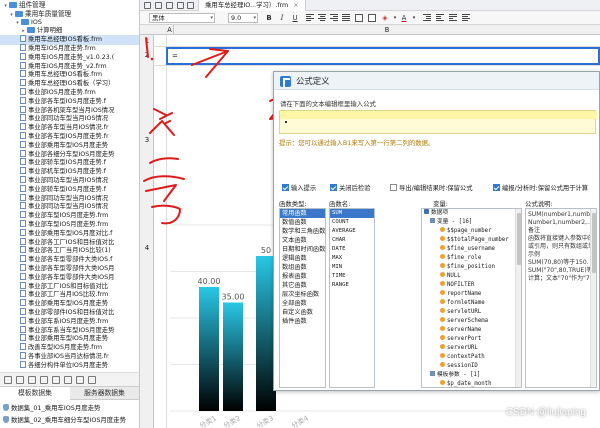 The height and width of the screenshot is (428, 600). What do you see at coordinates (63, 420) in the screenshot?
I see `dataset-item: 数据集_02_乘用车细分车型IOS月度走势` at bounding box center [63, 420].